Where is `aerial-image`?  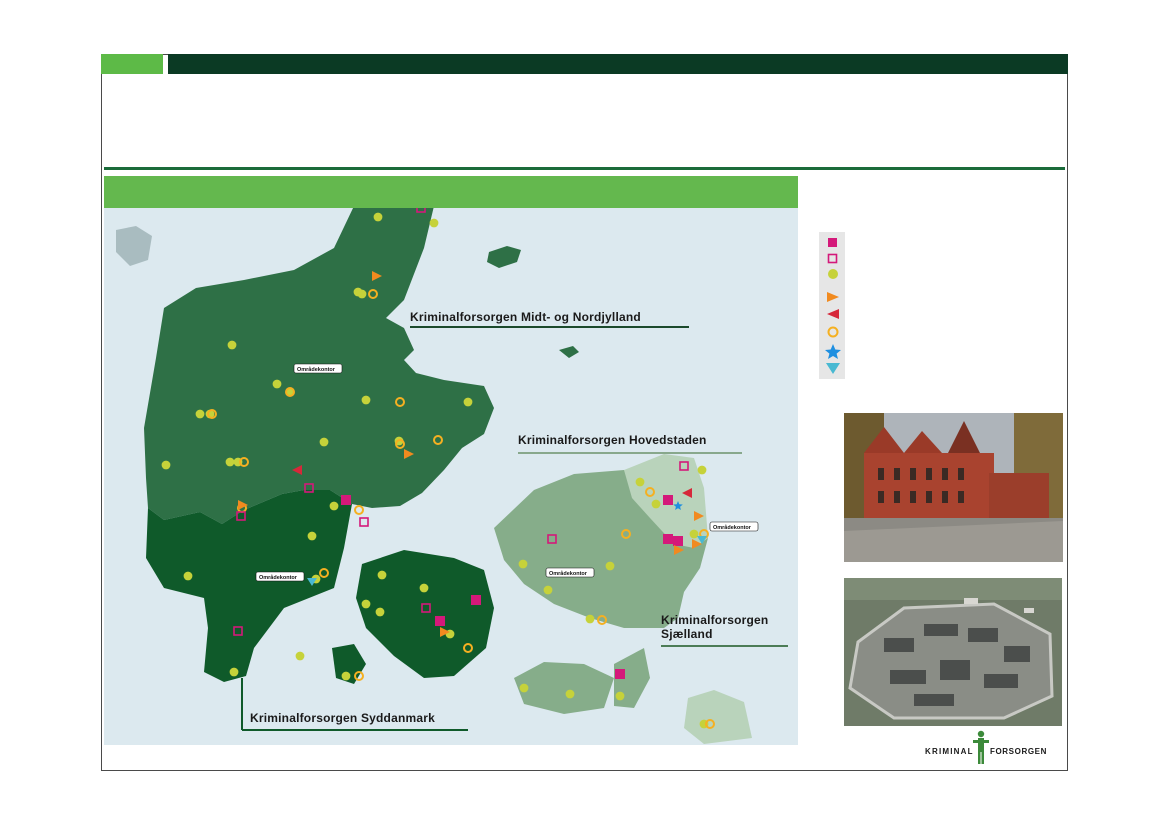
aerial-image is located at coordinates (953, 652).